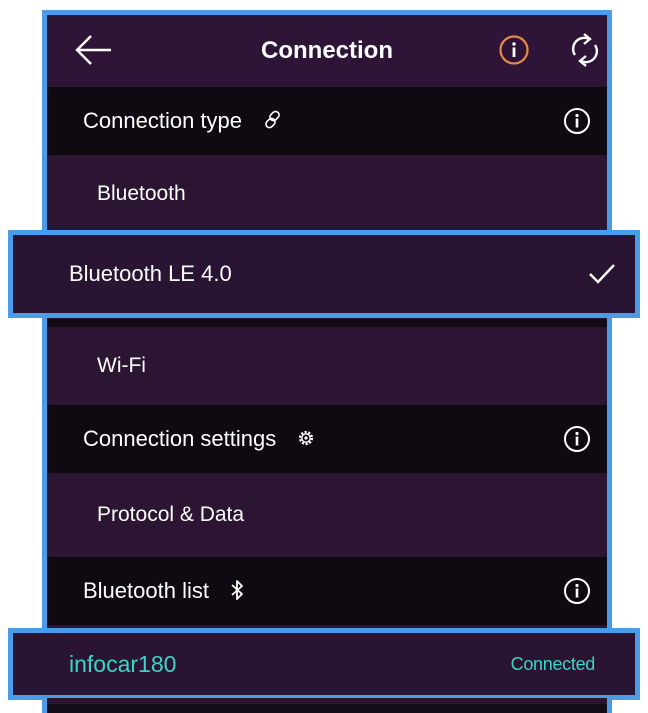  I want to click on info-circle-icon, so click(514, 50).